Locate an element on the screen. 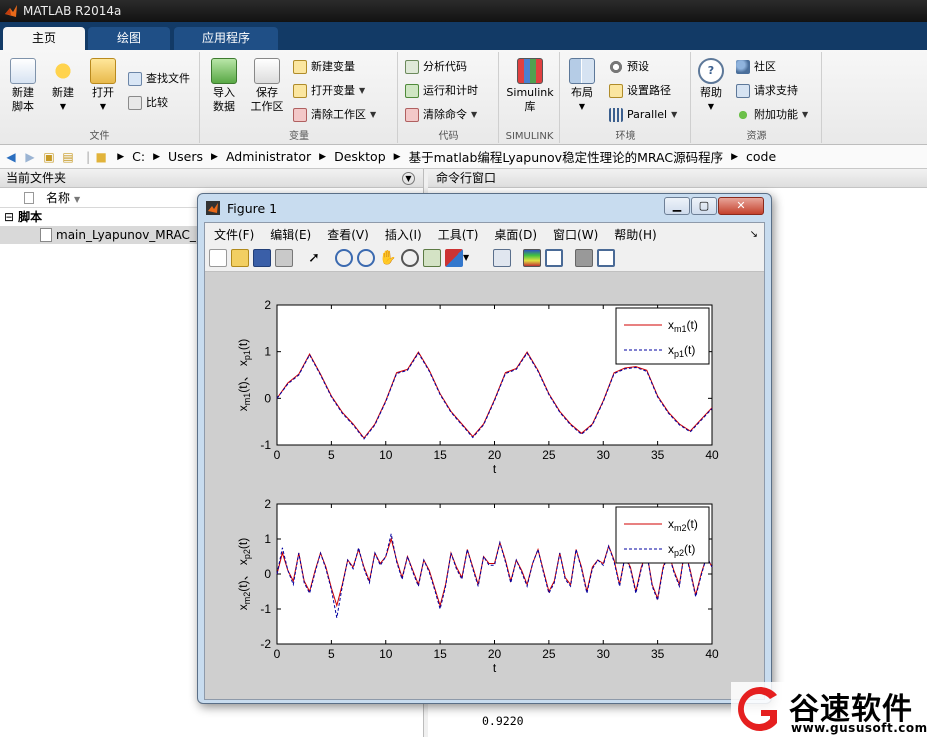  pan-hand-icon: ✋ is located at coordinates (388, 258).